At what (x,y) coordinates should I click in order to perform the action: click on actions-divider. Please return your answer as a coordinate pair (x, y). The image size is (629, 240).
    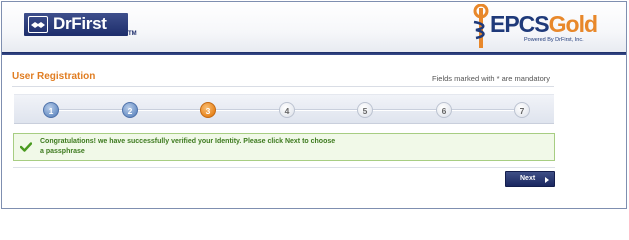
    Looking at the image, I should click on (284, 167).